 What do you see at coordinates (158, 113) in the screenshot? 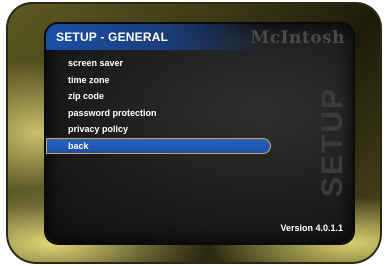
I see `menu-item-password-protection: password protection` at bounding box center [158, 113].